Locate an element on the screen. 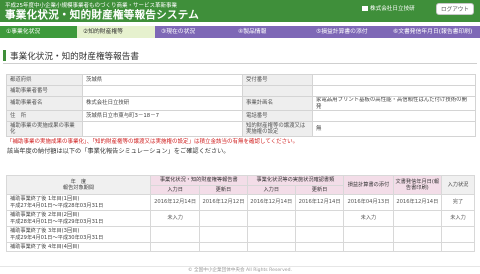 Image resolution: width=480 pixels, height=274 pixels. prefecture-label: 都道府県 is located at coordinates (44, 80).